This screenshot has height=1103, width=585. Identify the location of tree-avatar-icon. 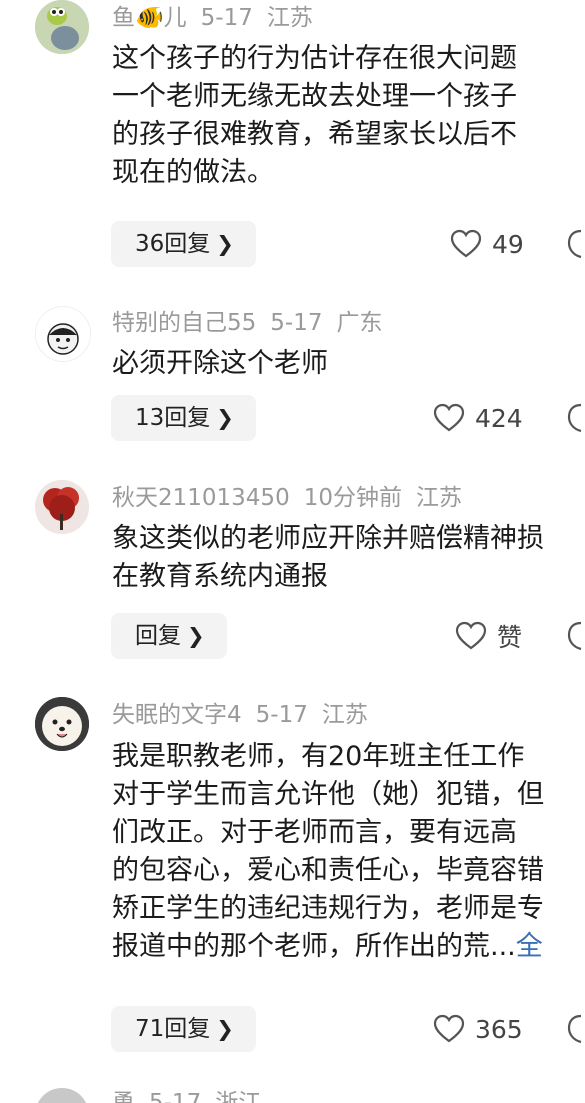
(62, 507).